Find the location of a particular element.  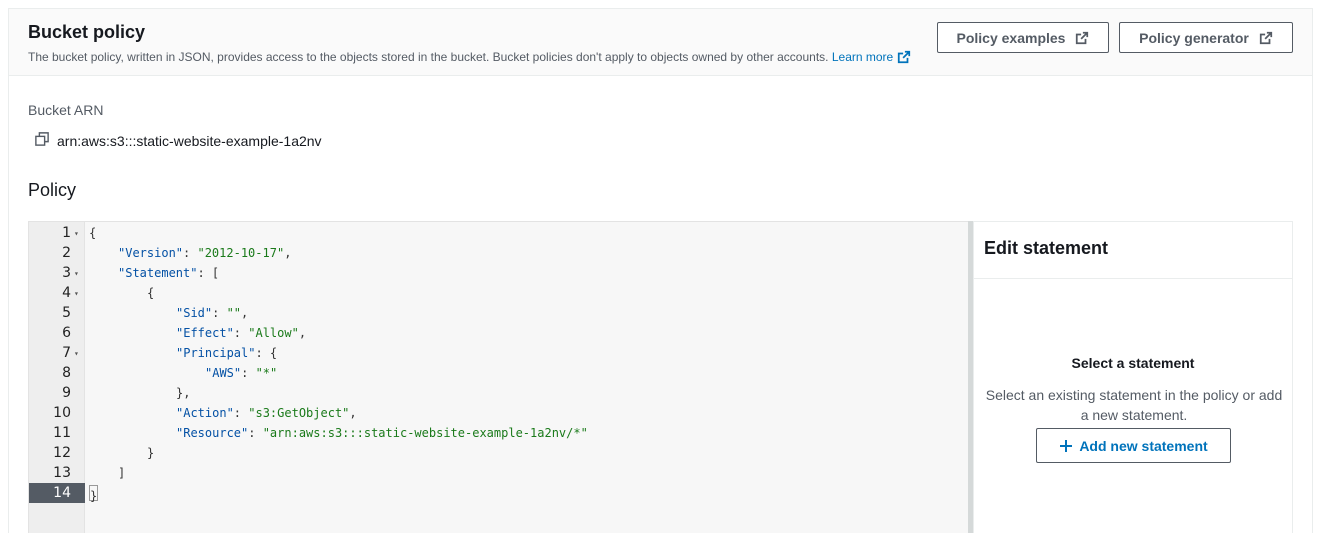

line-number: 9 is located at coordinates (66, 393).